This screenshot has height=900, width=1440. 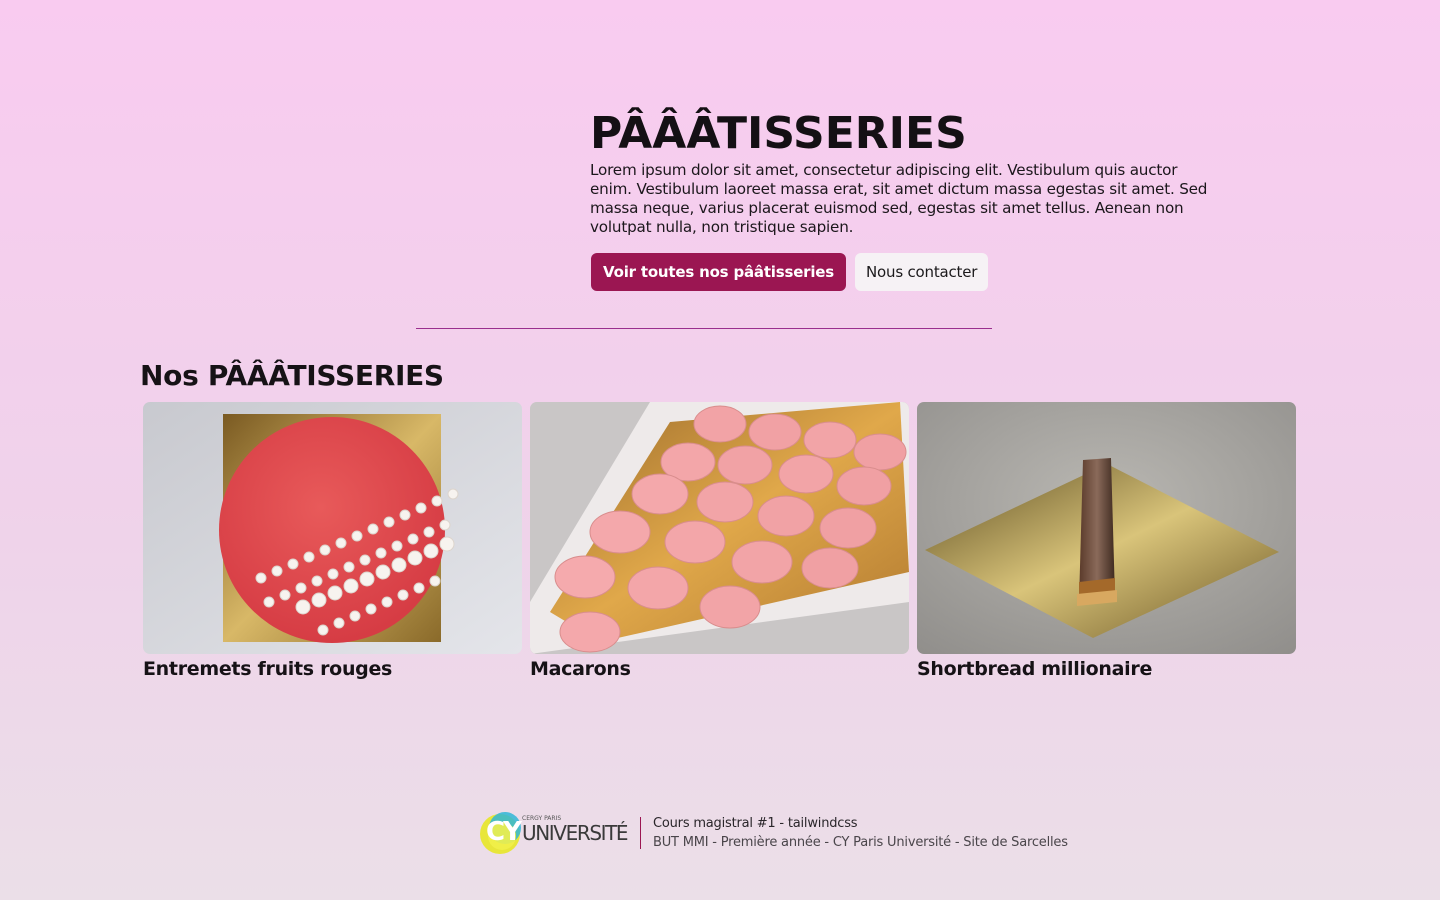 I want to click on footer-separator, so click(x=640, y=833).